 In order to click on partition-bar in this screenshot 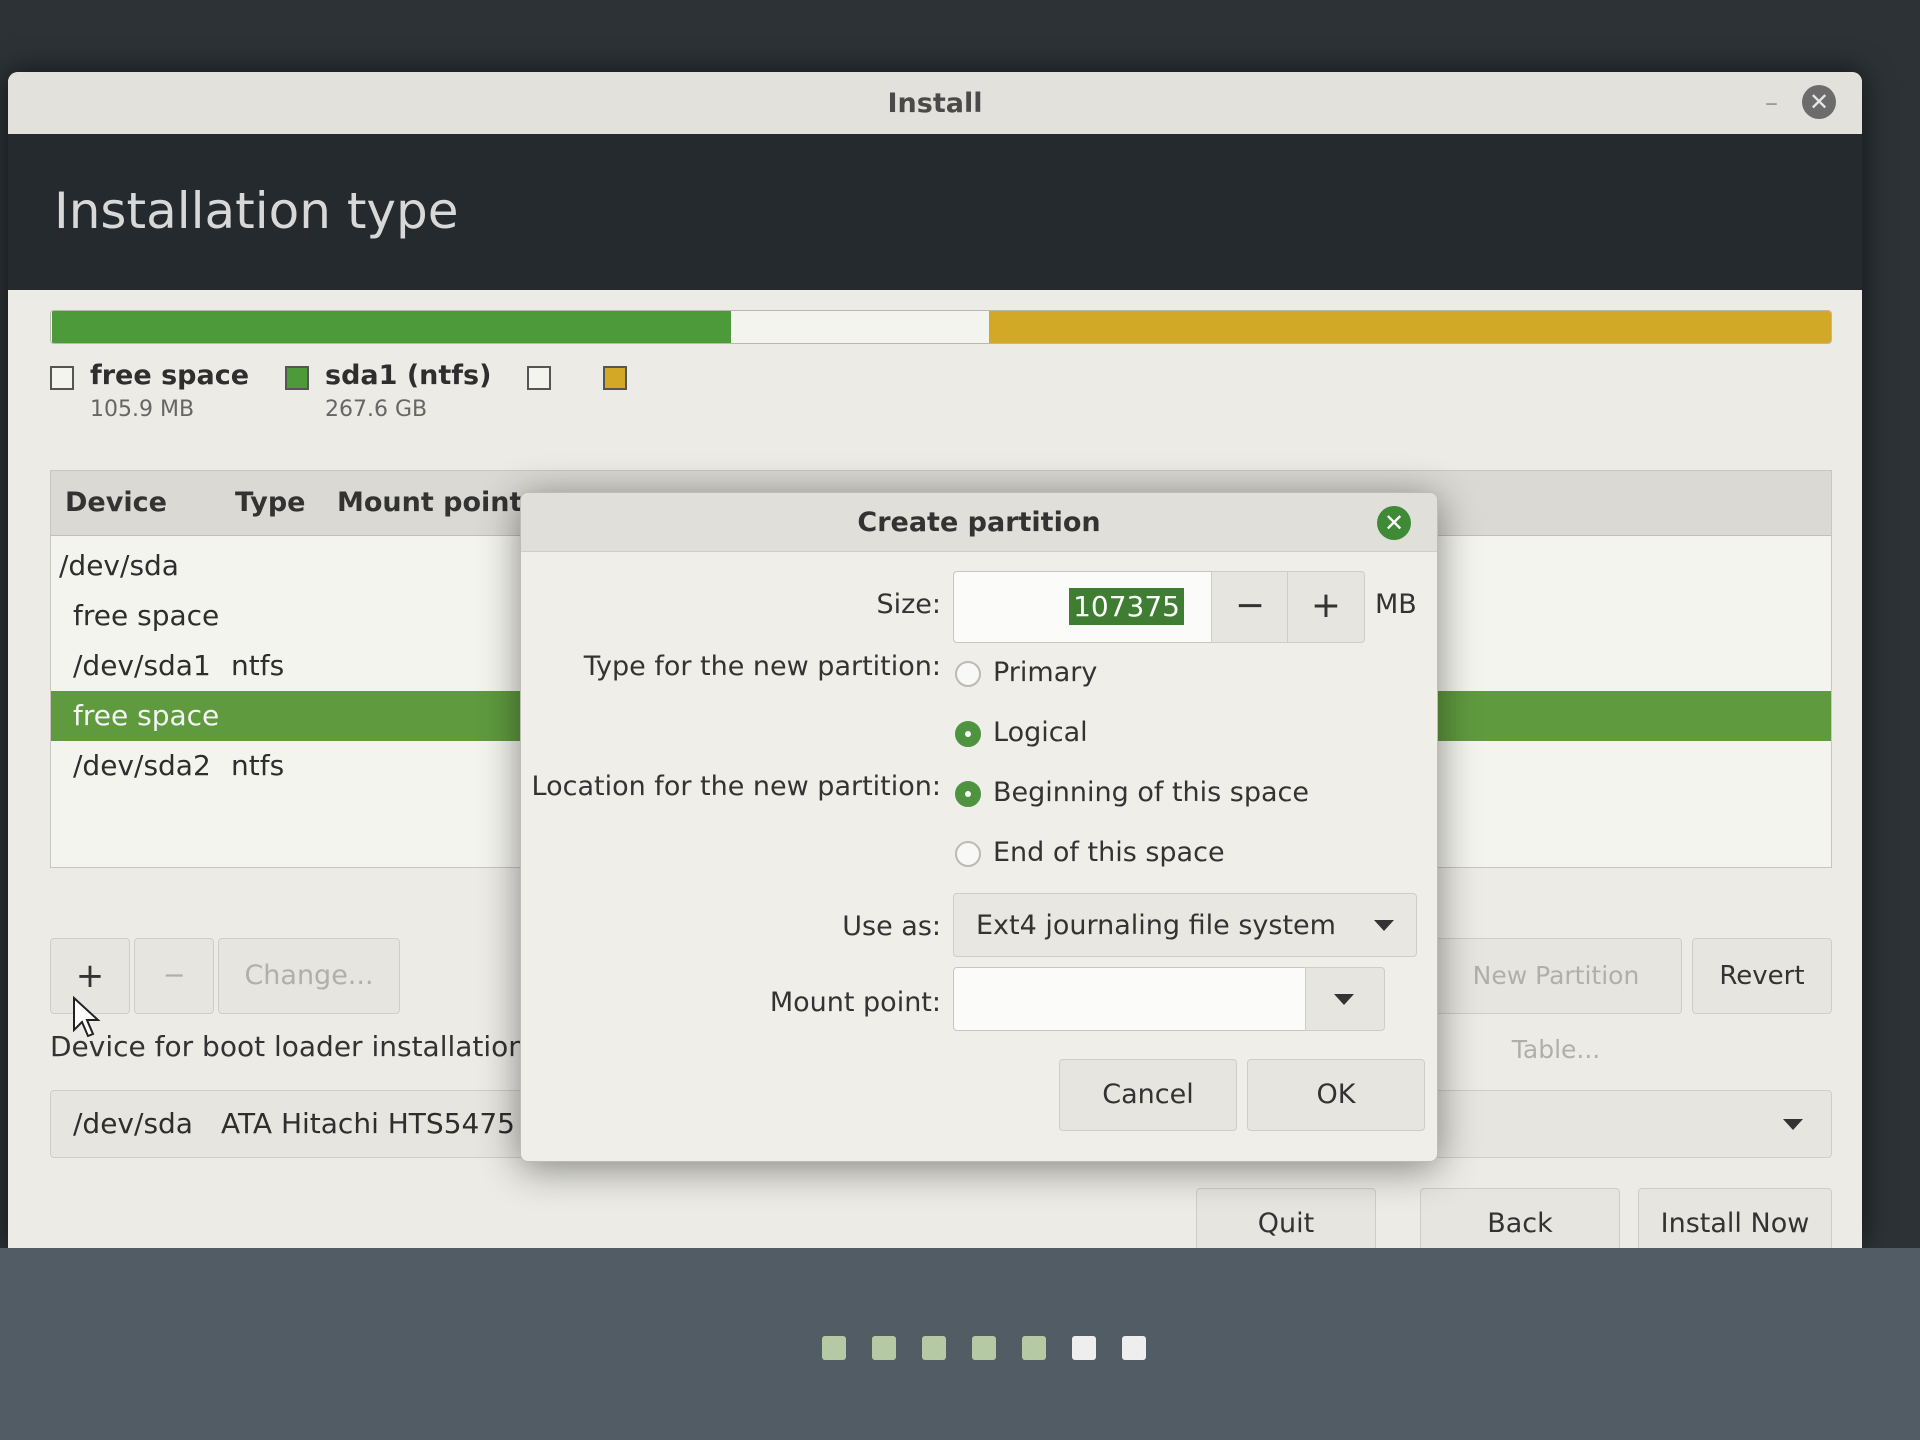, I will do `click(941, 327)`.